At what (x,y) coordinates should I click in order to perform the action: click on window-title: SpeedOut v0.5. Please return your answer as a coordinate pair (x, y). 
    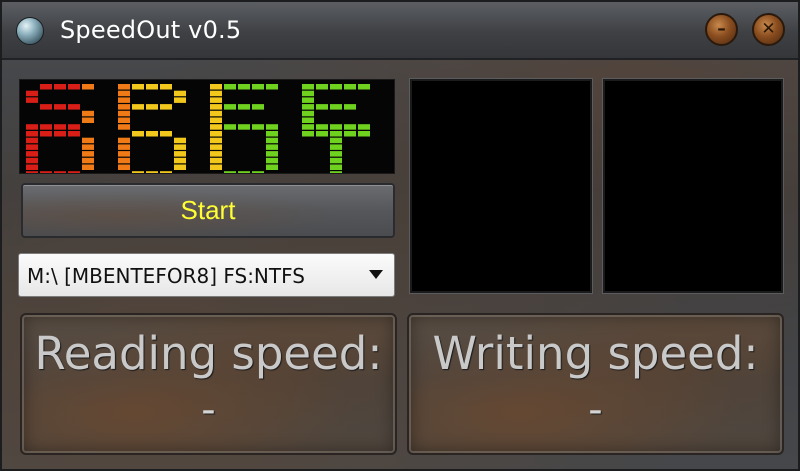
    Looking at the image, I should click on (151, 30).